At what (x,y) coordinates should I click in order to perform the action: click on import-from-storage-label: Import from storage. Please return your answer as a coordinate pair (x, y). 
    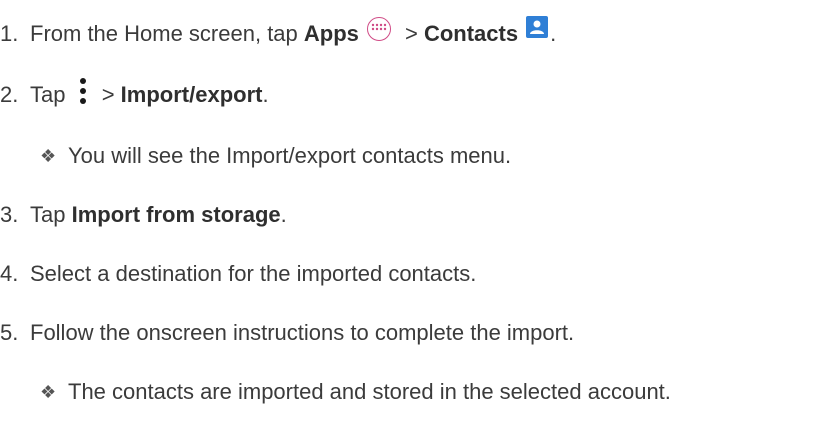
    Looking at the image, I should click on (176, 214).